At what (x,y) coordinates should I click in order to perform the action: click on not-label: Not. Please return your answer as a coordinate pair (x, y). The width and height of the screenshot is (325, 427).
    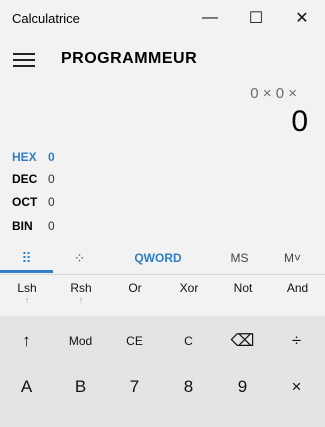
    Looking at the image, I should click on (243, 288).